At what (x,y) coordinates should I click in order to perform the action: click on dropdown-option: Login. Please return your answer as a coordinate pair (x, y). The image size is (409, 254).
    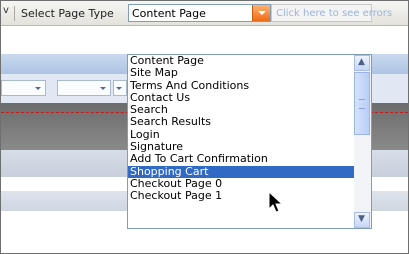
    Looking at the image, I should click on (241, 135).